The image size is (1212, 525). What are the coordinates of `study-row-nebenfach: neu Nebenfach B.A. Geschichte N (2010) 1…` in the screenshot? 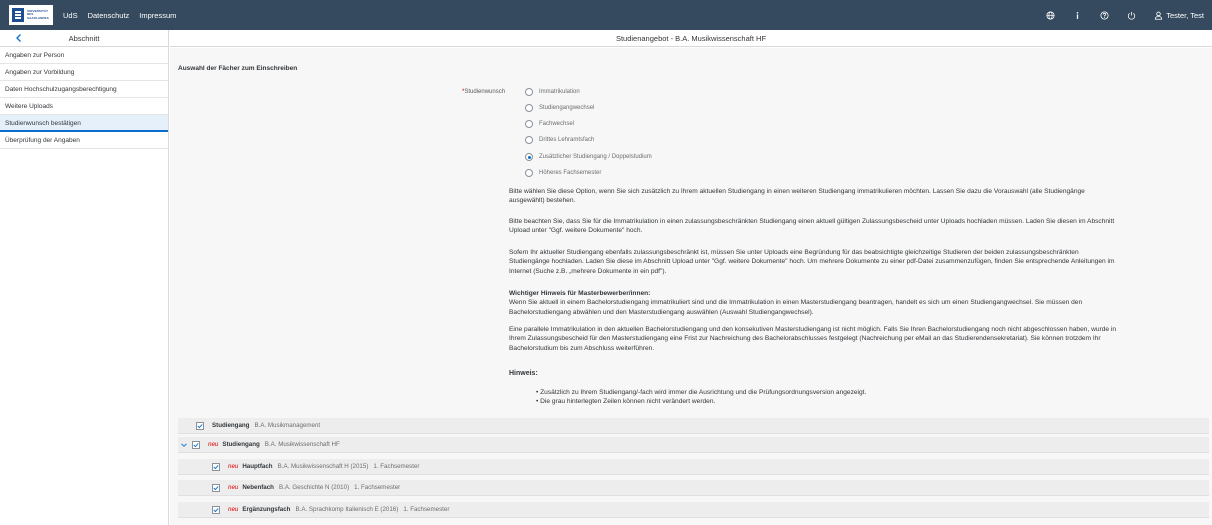 It's located at (693, 488).